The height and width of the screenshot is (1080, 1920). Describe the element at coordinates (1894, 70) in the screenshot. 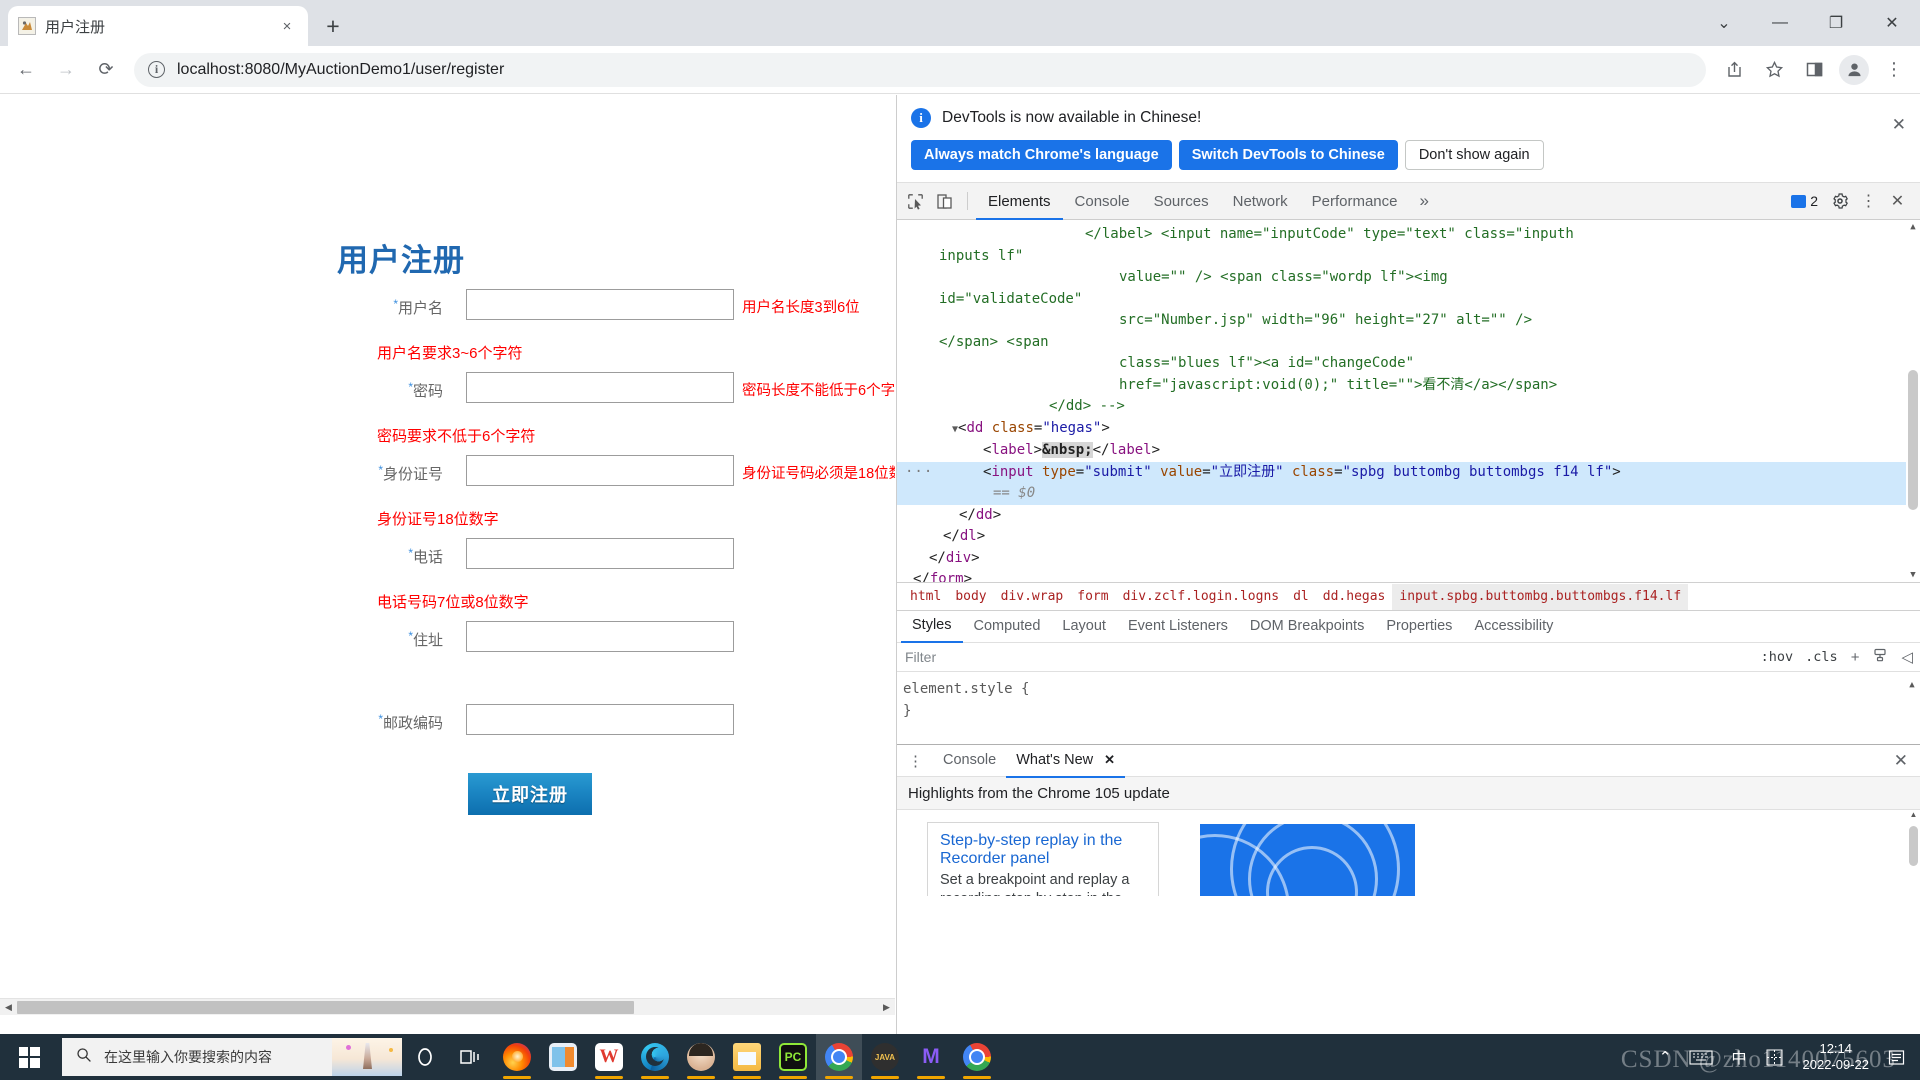

I see `chrome-menu-icon: ⋮` at that location.